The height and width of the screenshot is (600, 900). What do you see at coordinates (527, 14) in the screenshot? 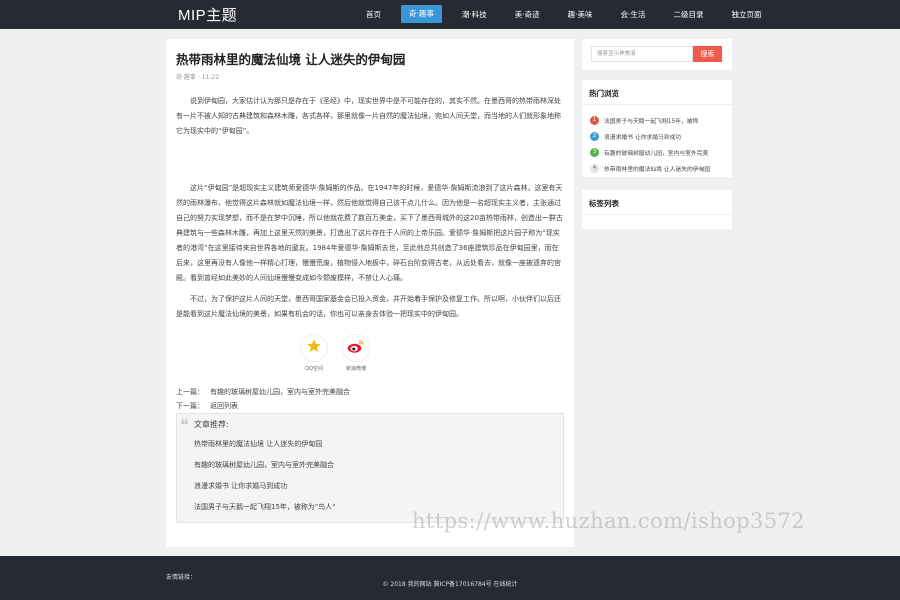
I see `nav-item-miracle: 美·奇迹` at bounding box center [527, 14].